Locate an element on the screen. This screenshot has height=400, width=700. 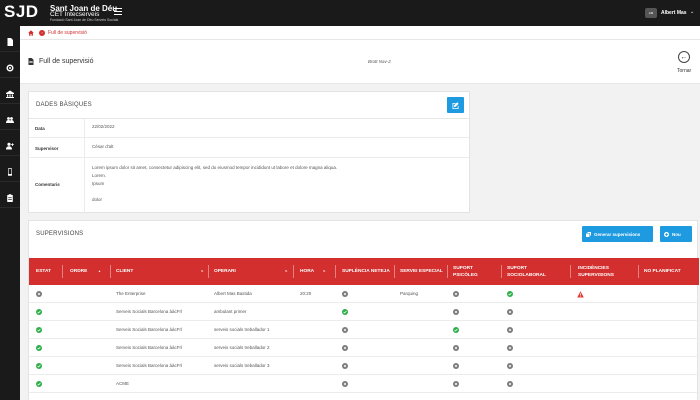
logo-mark: SJD is located at coordinates (21, 11).